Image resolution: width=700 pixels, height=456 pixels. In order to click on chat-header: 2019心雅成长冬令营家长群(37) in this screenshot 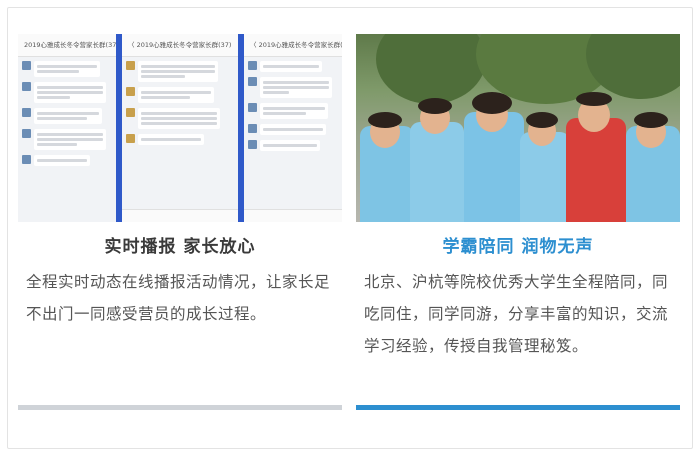, I will do `click(67, 45)`.